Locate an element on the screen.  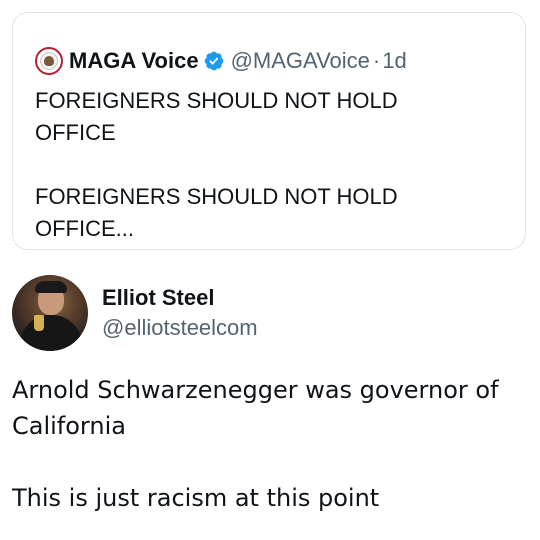
author-handle: @elliotsteelcom is located at coordinates (180, 328).